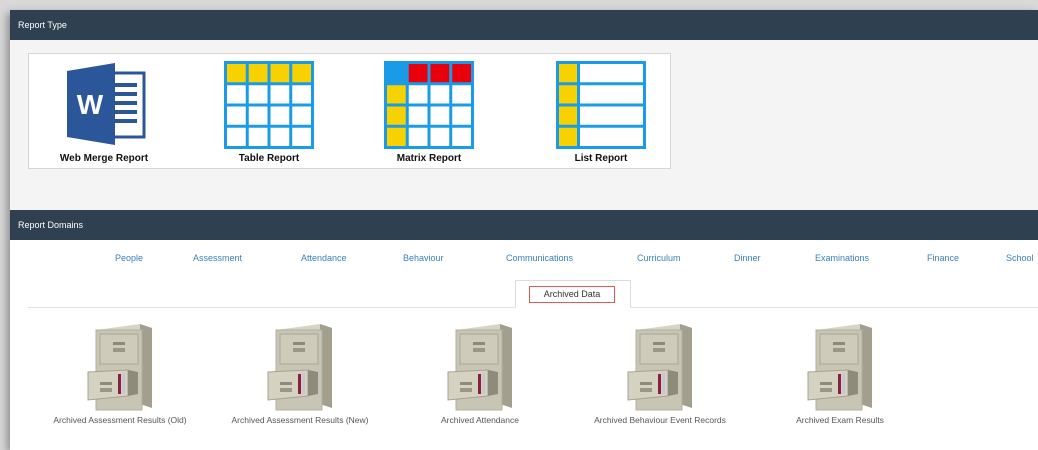 This screenshot has height=450, width=1038. What do you see at coordinates (539, 258) in the screenshot?
I see `tab-communications: Communications` at bounding box center [539, 258].